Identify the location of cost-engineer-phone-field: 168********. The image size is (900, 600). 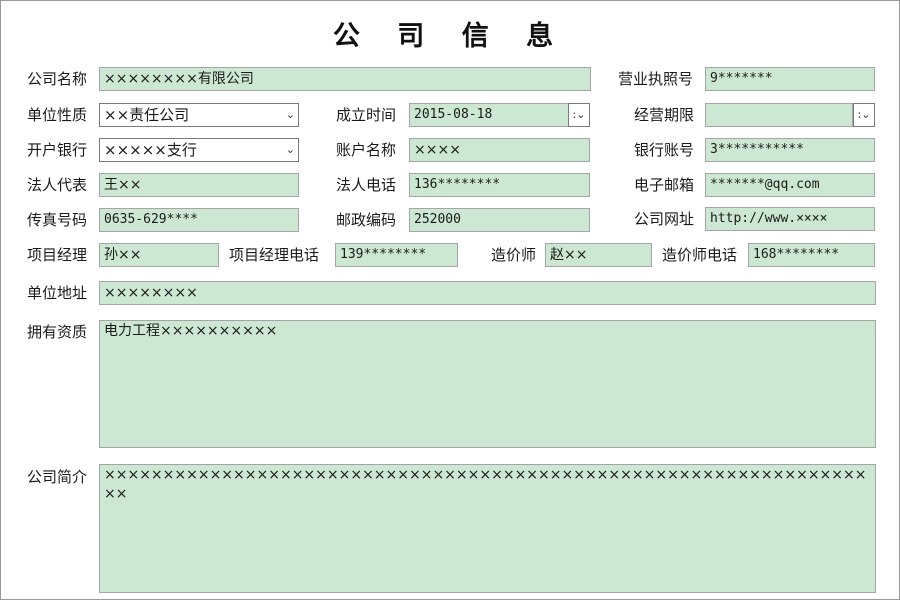
(811, 255).